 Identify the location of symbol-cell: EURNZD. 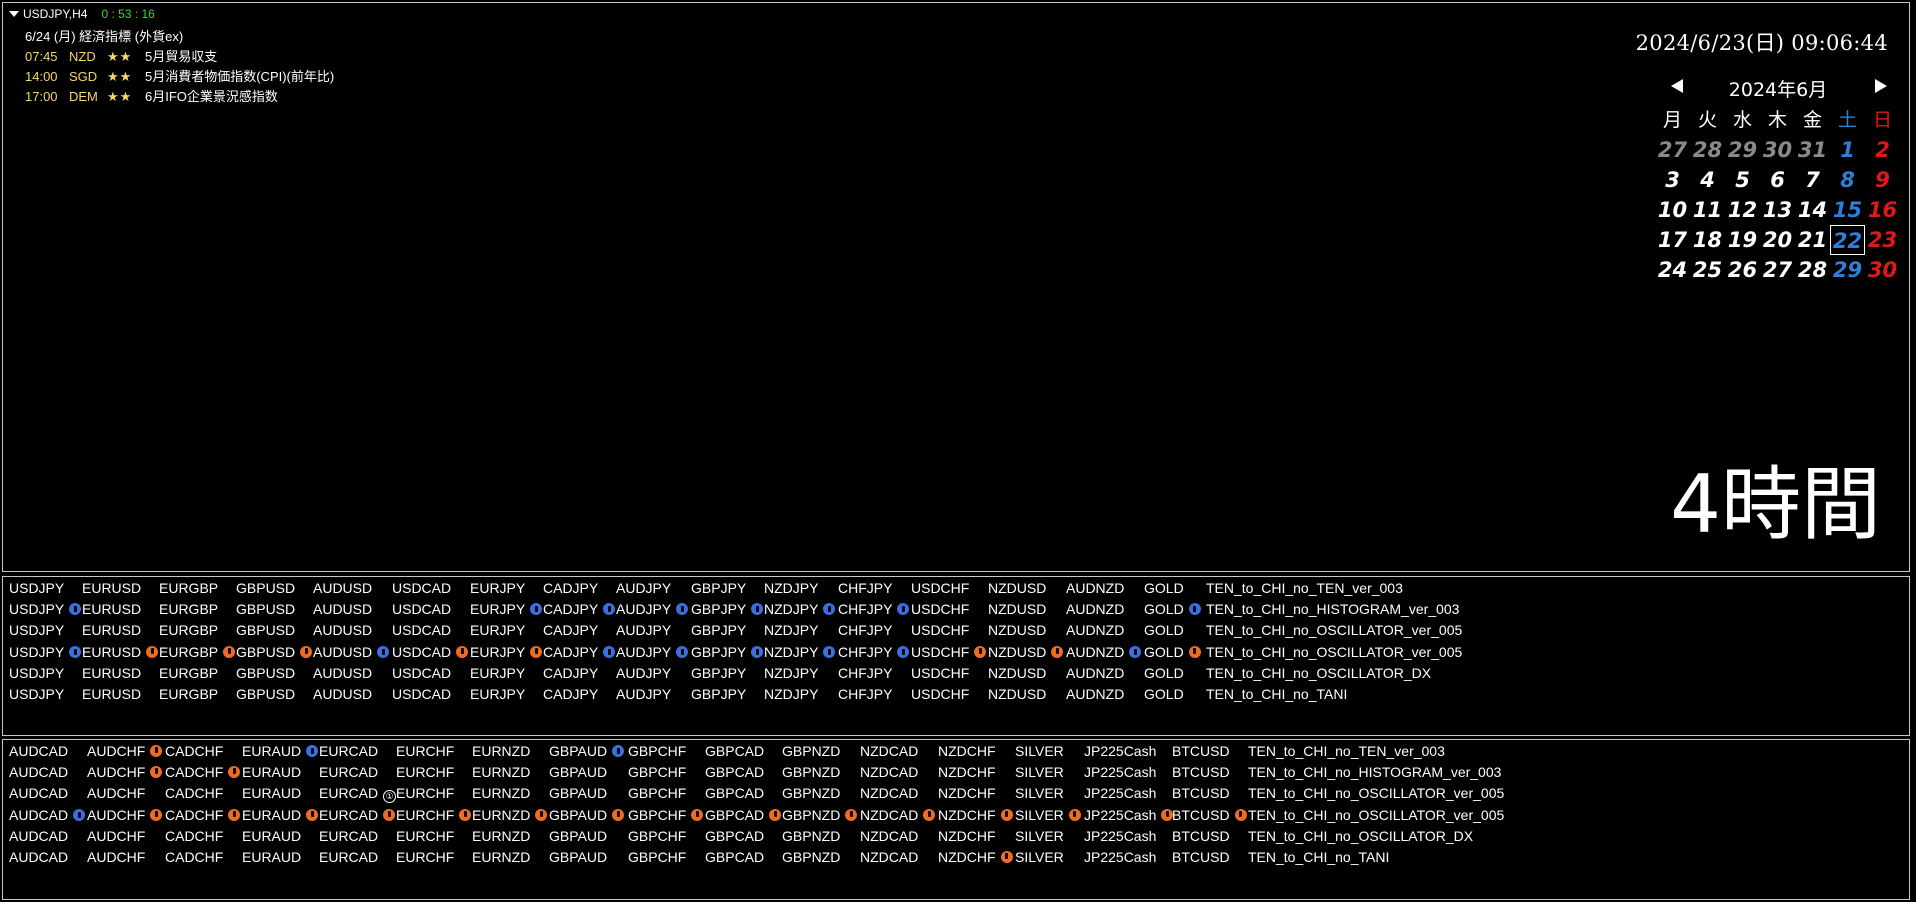
(501, 836).